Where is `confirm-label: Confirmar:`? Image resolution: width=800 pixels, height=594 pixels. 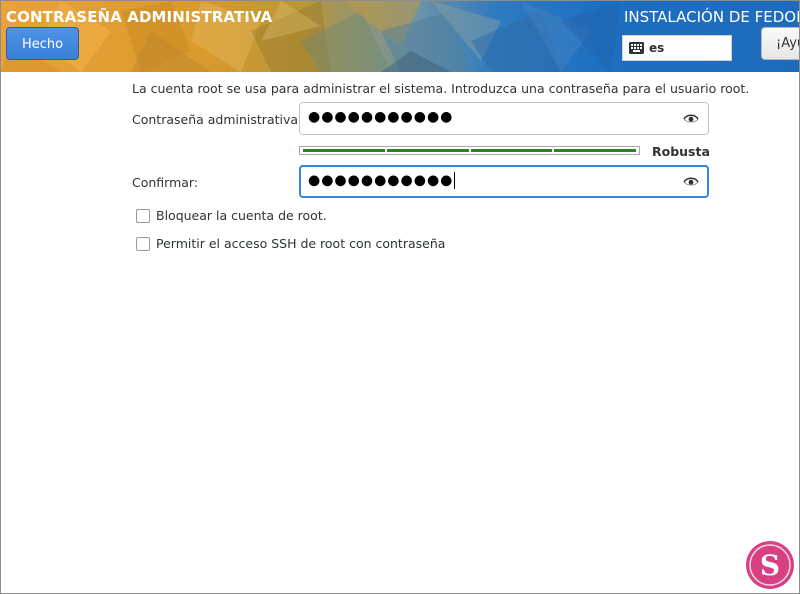
confirm-label: Confirmar: is located at coordinates (165, 182).